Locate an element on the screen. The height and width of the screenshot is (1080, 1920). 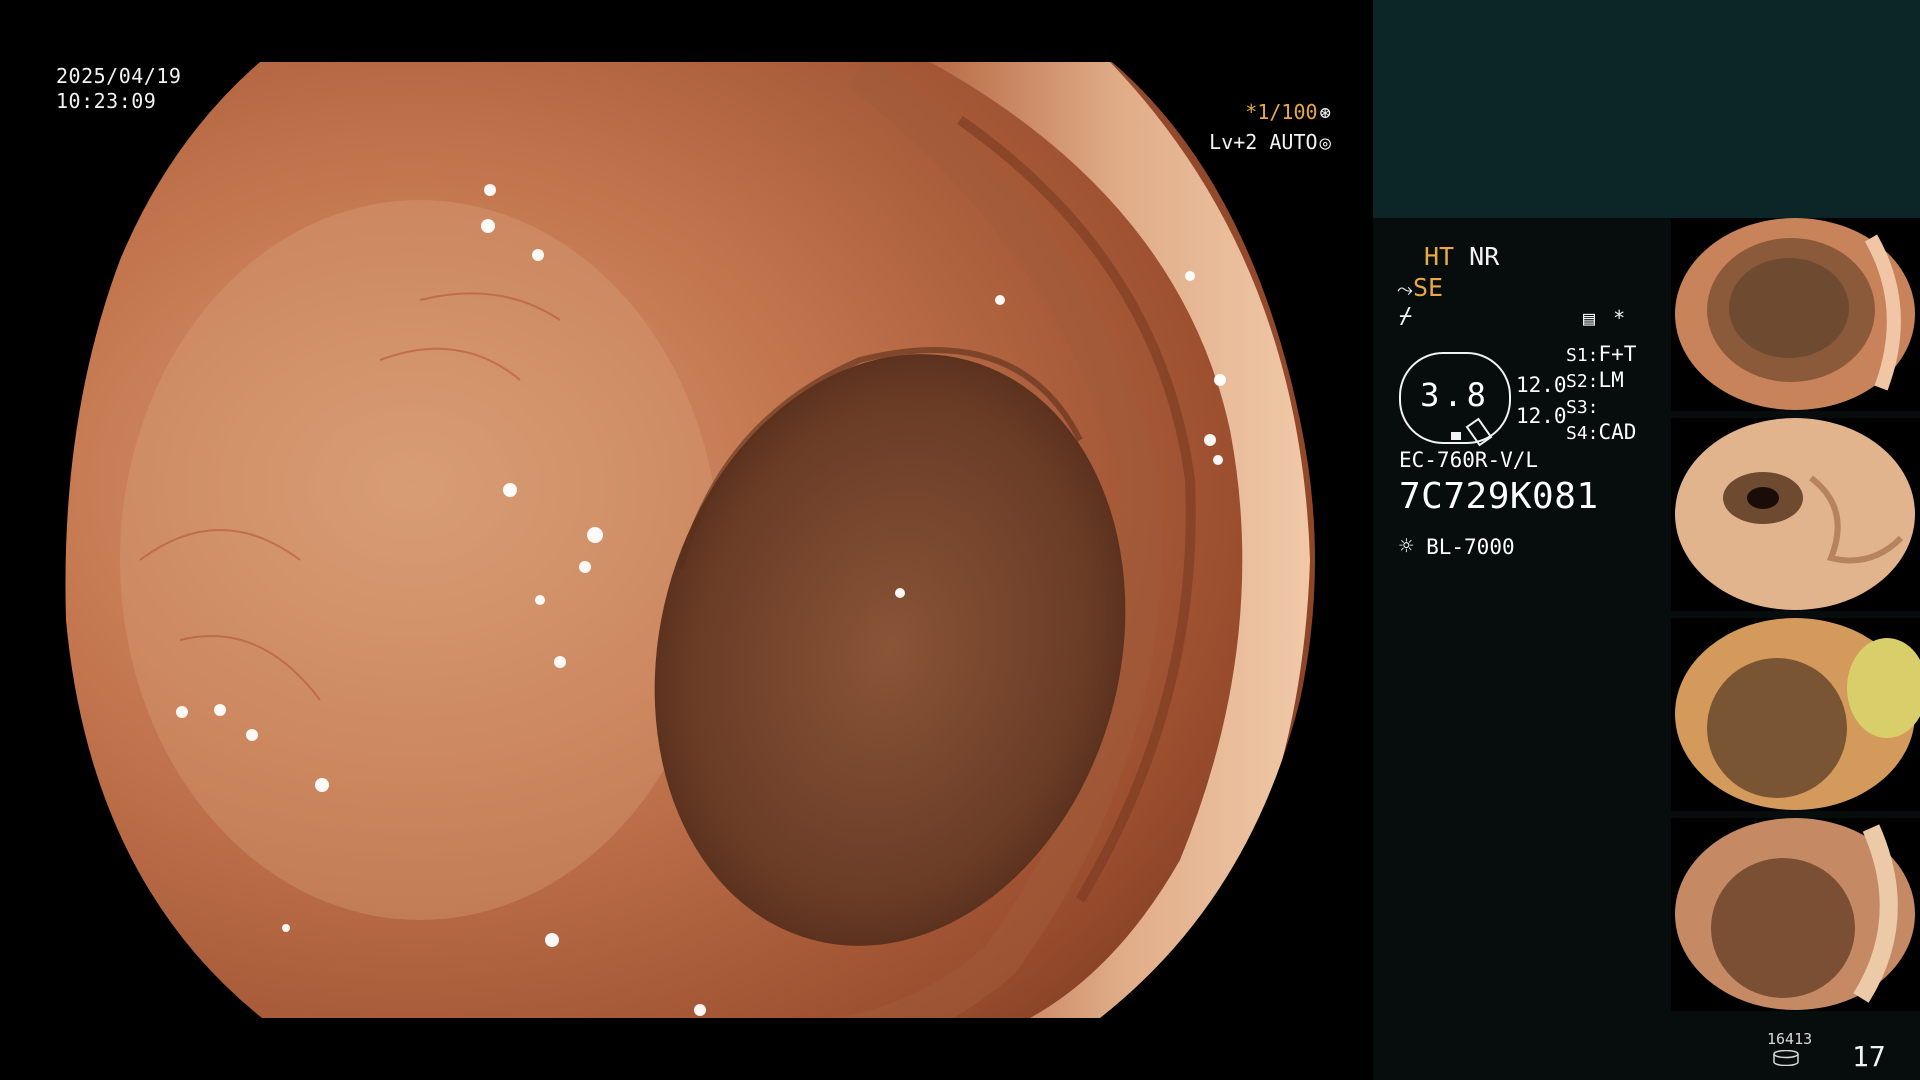
iris-mode: AUTO is located at coordinates (1293, 142).